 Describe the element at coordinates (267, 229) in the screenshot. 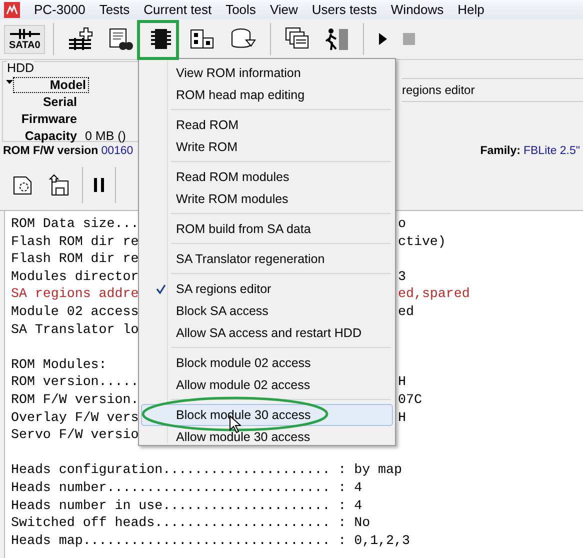

I see `menu-item: ROM build from SA data` at that location.